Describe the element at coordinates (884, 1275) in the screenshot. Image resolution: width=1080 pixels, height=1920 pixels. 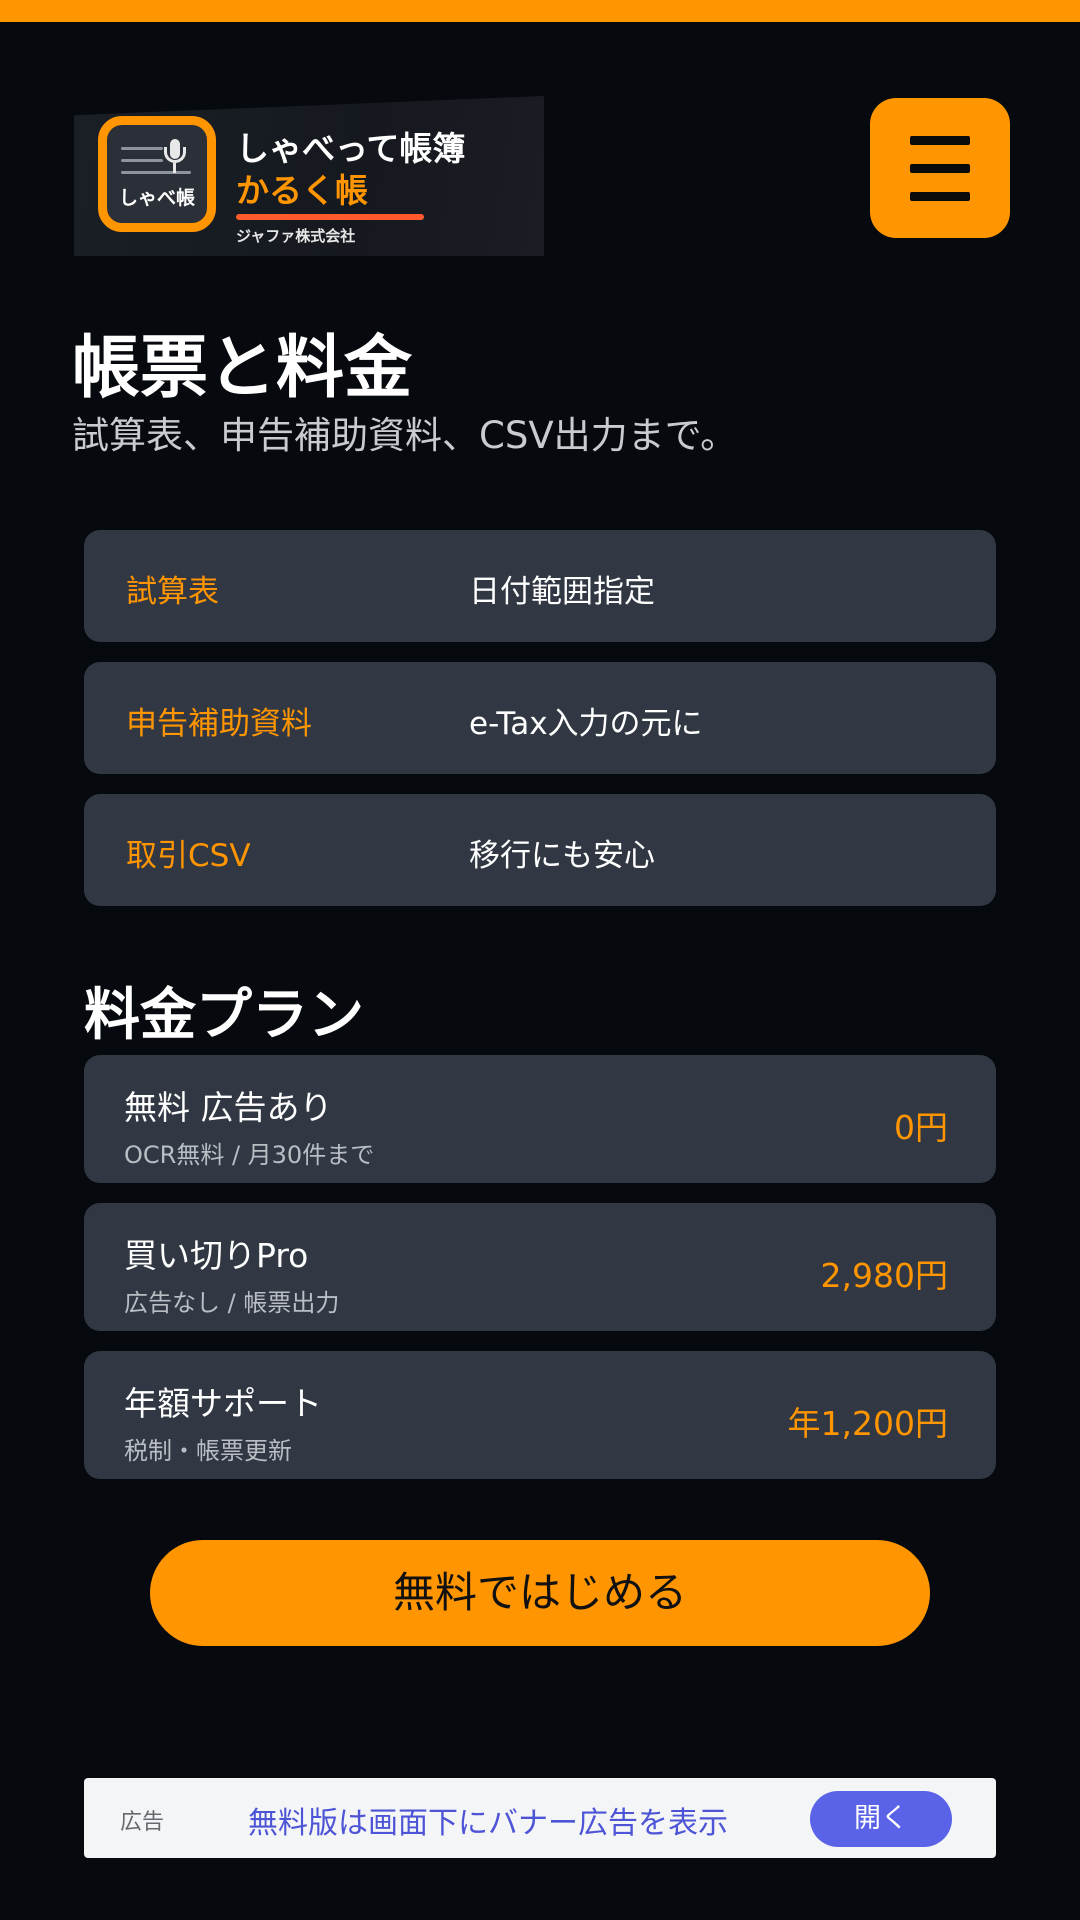
I see `plan-price: 2,980円` at that location.